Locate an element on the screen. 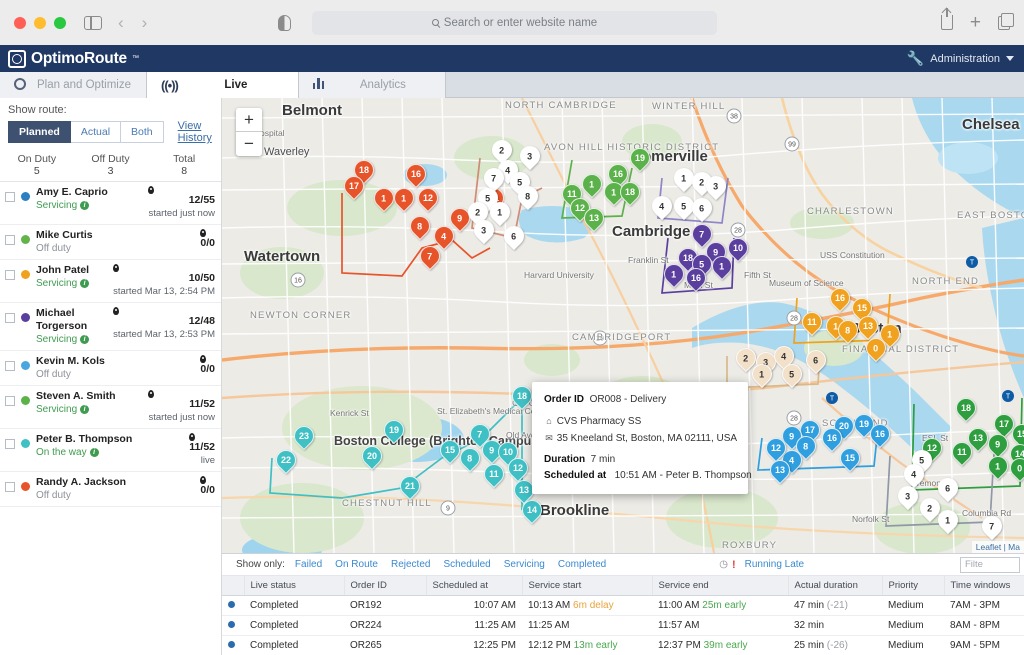  minimize-window-button is located at coordinates (40, 22).